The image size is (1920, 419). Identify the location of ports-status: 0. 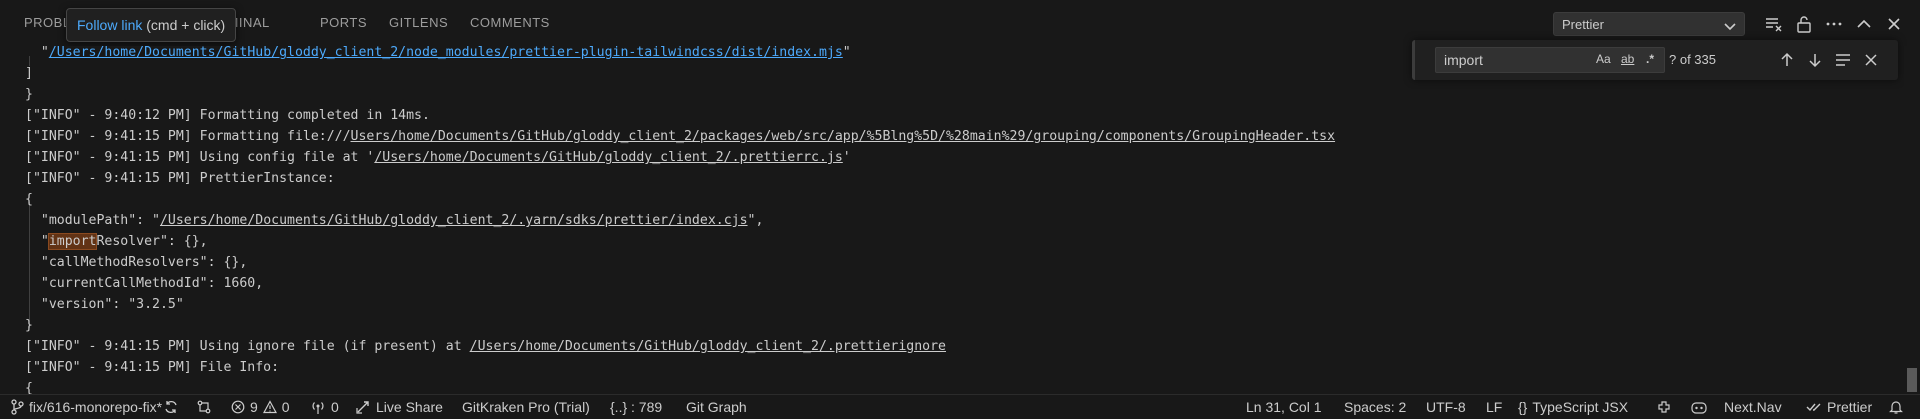
(324, 407).